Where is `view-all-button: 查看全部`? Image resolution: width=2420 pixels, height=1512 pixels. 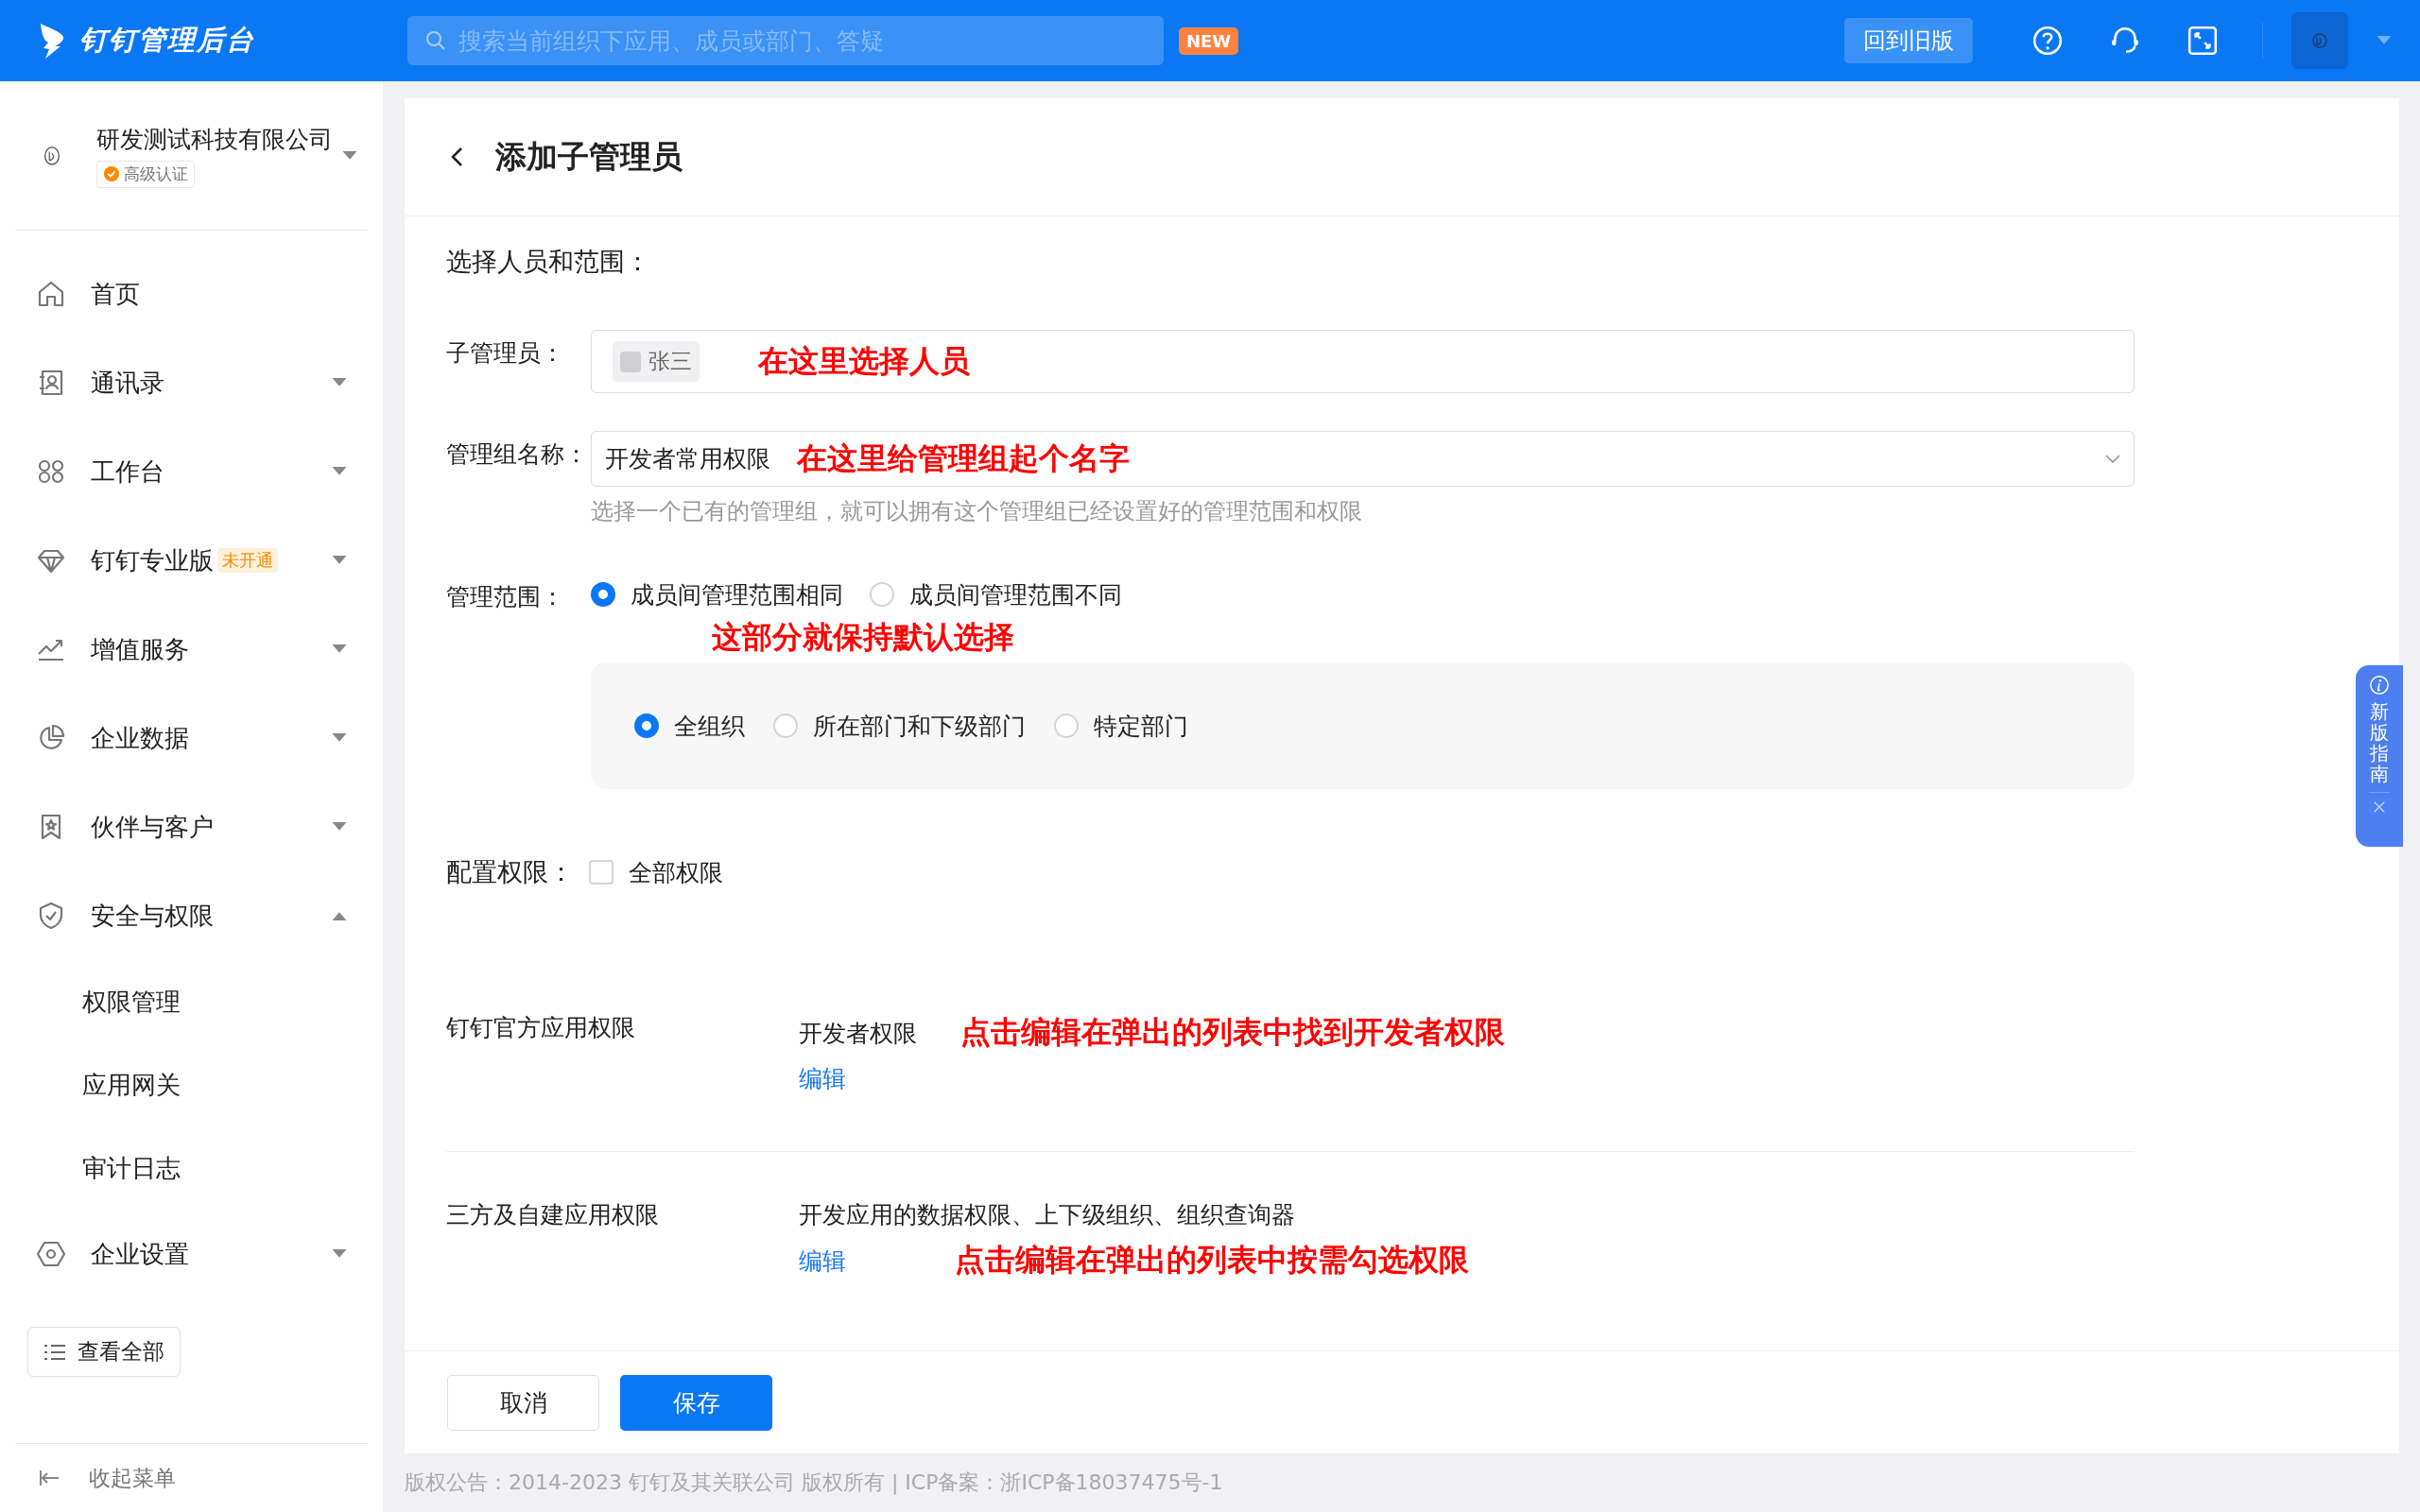 view-all-button: 查看全部 is located at coordinates (104, 1352).